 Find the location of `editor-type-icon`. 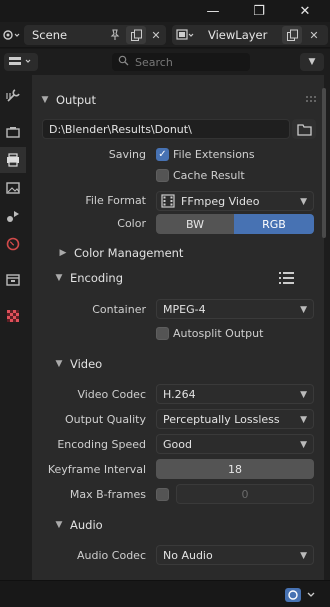

editor-type-icon is located at coordinates (21, 62).